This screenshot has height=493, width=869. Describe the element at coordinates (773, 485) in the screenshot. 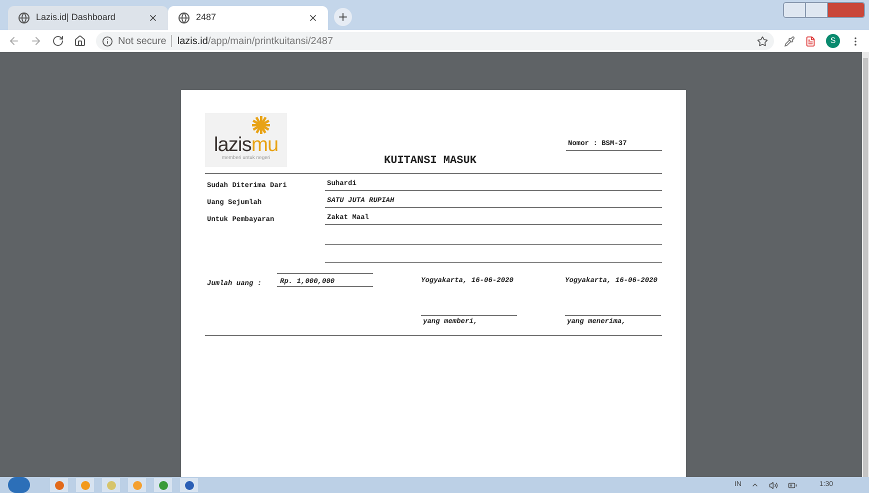

I see `volume-icon` at that location.